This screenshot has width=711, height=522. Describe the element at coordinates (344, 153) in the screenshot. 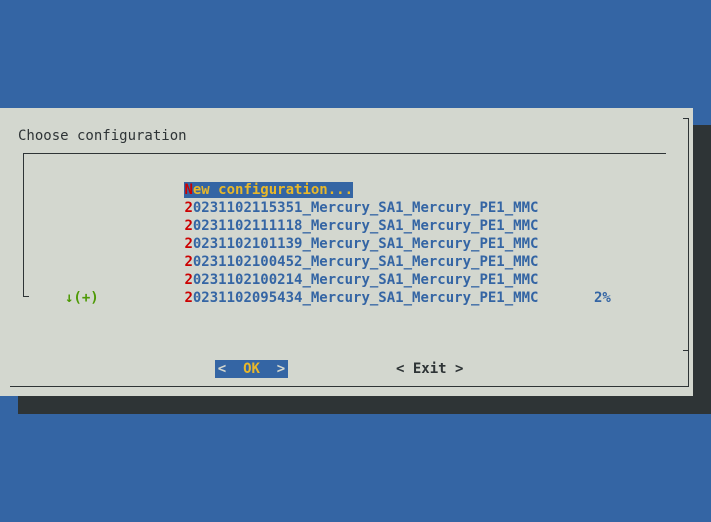

I see `menu-frame-top` at that location.